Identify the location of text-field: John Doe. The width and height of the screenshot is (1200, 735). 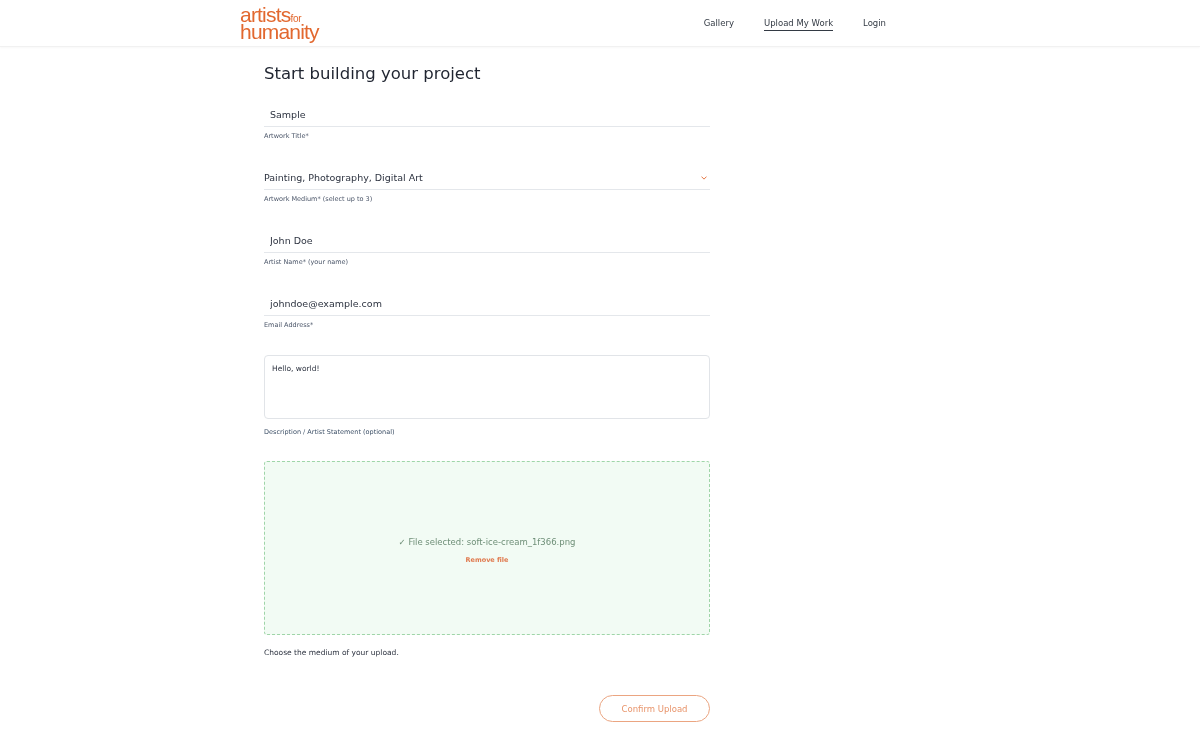
(487, 241).